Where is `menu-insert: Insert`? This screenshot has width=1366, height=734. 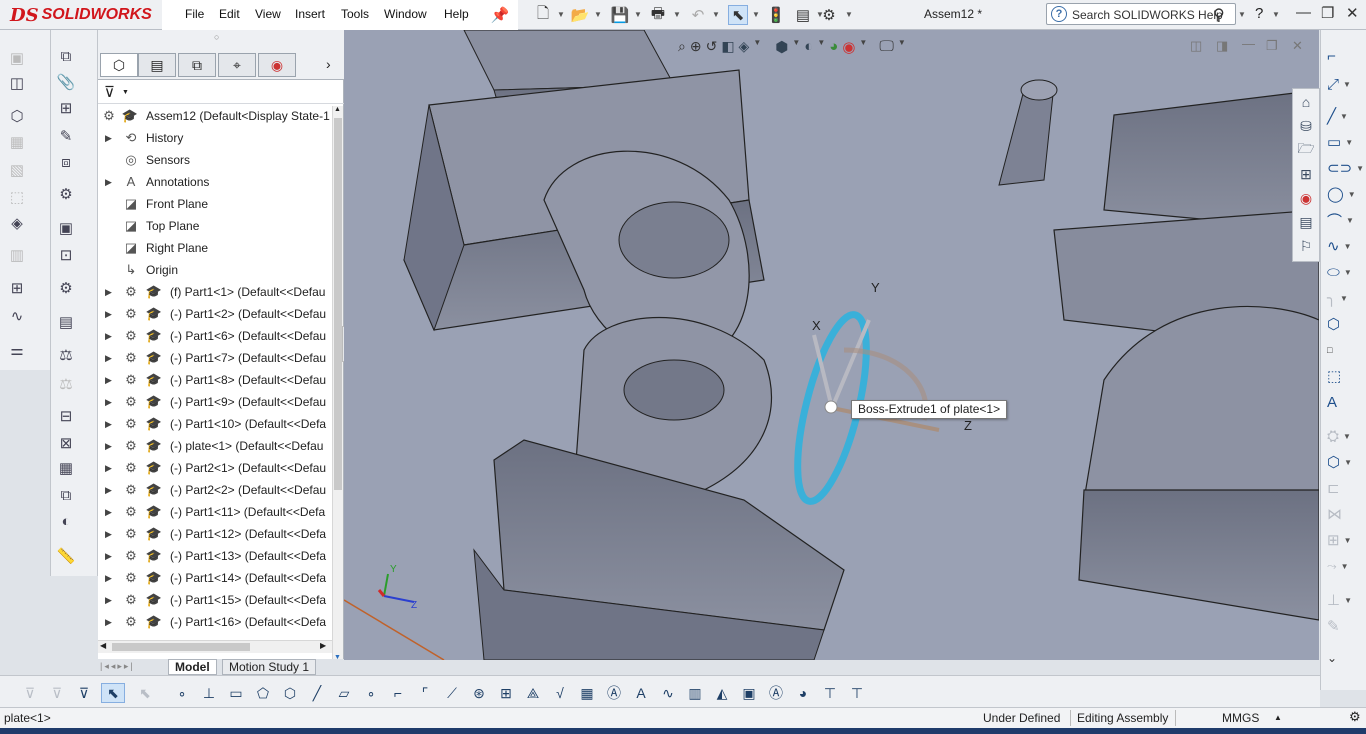
menu-insert: Insert is located at coordinates (310, 14).